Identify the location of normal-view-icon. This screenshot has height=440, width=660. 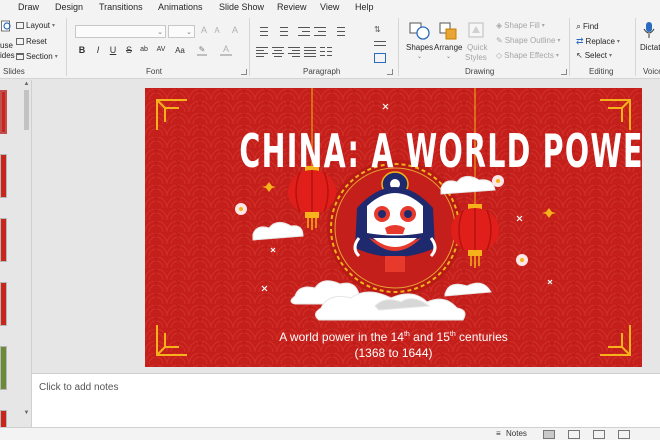
(549, 434).